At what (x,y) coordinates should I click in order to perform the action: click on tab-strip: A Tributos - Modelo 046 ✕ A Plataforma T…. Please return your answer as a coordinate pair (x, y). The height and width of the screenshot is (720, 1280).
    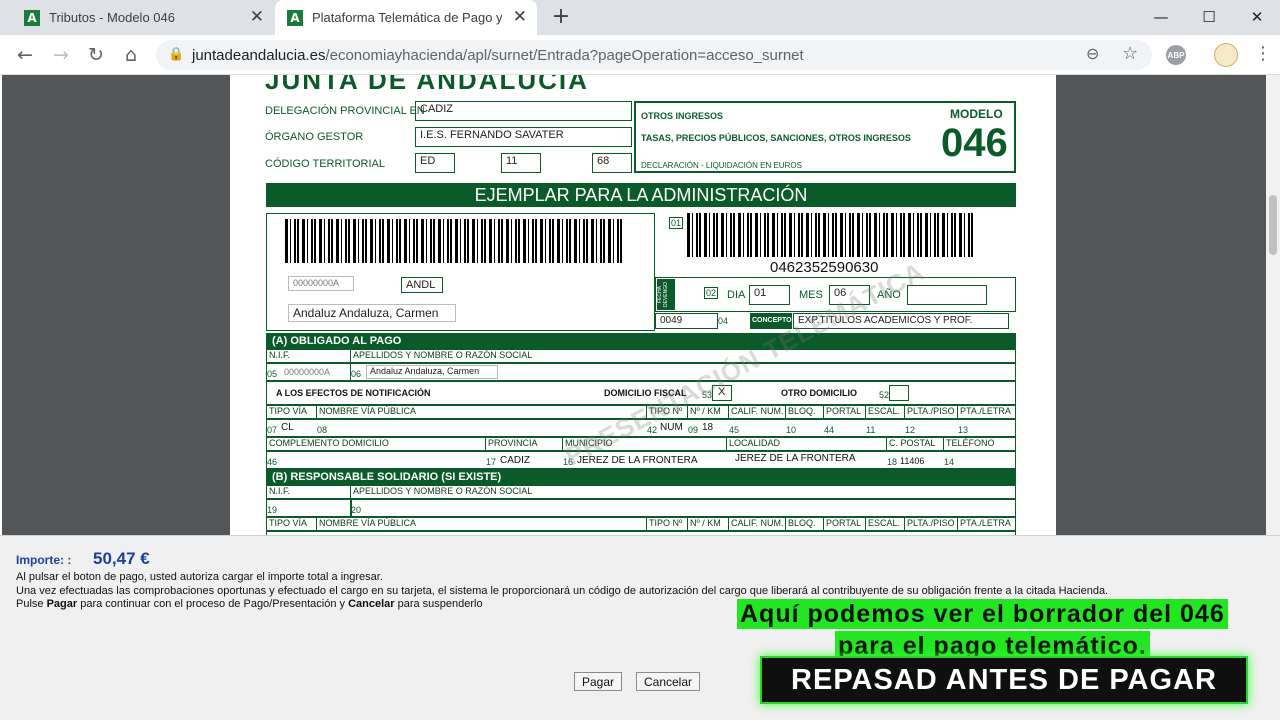
    Looking at the image, I should click on (640, 17).